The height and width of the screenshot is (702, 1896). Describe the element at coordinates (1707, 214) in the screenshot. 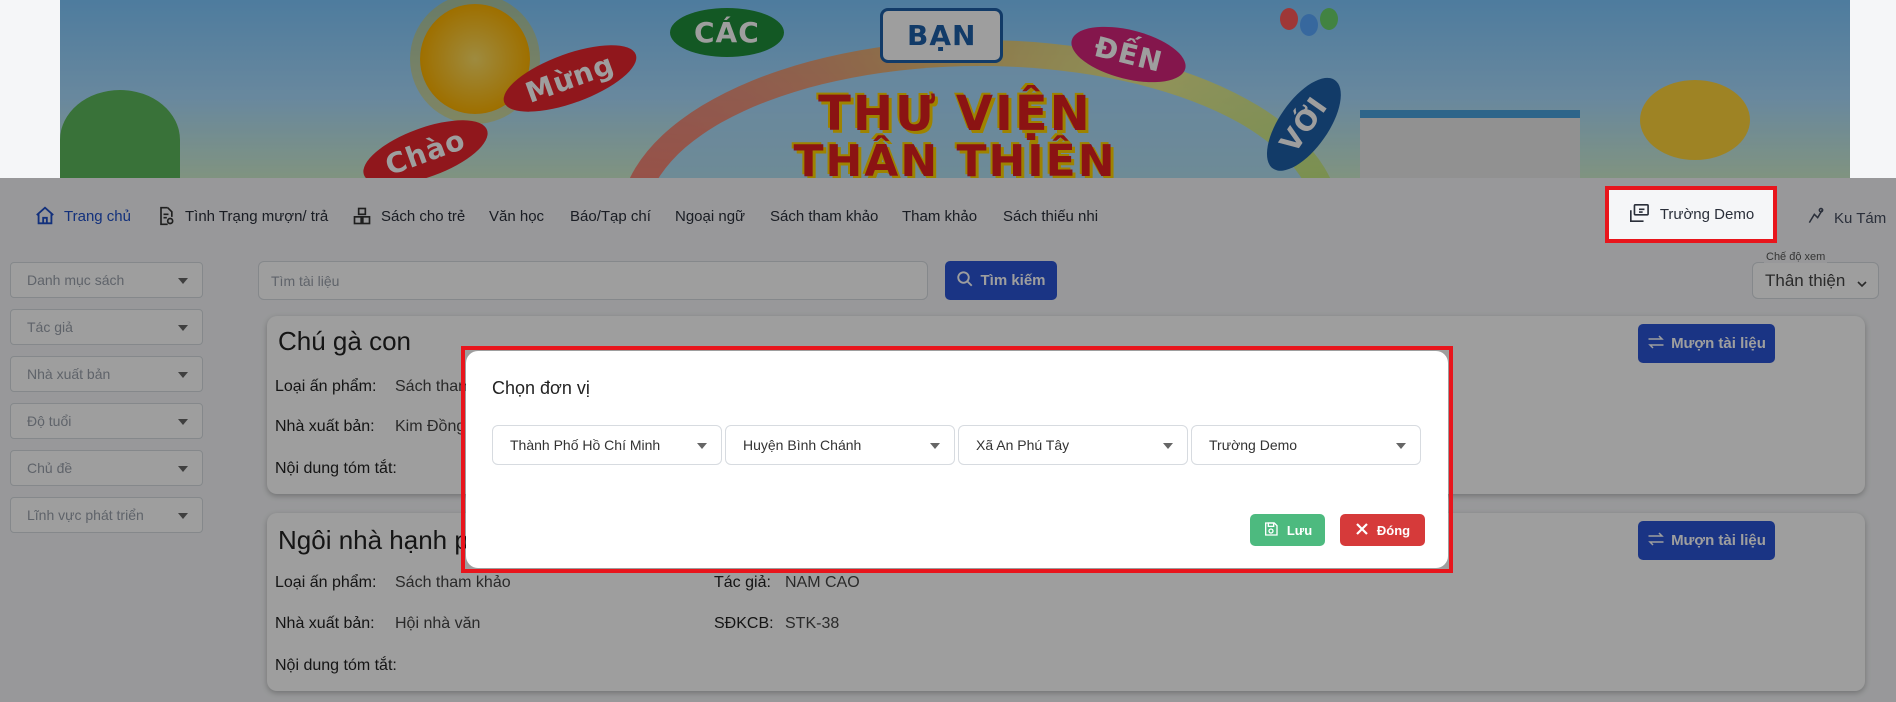

I see `school-selector-label: Trường Demo` at that location.